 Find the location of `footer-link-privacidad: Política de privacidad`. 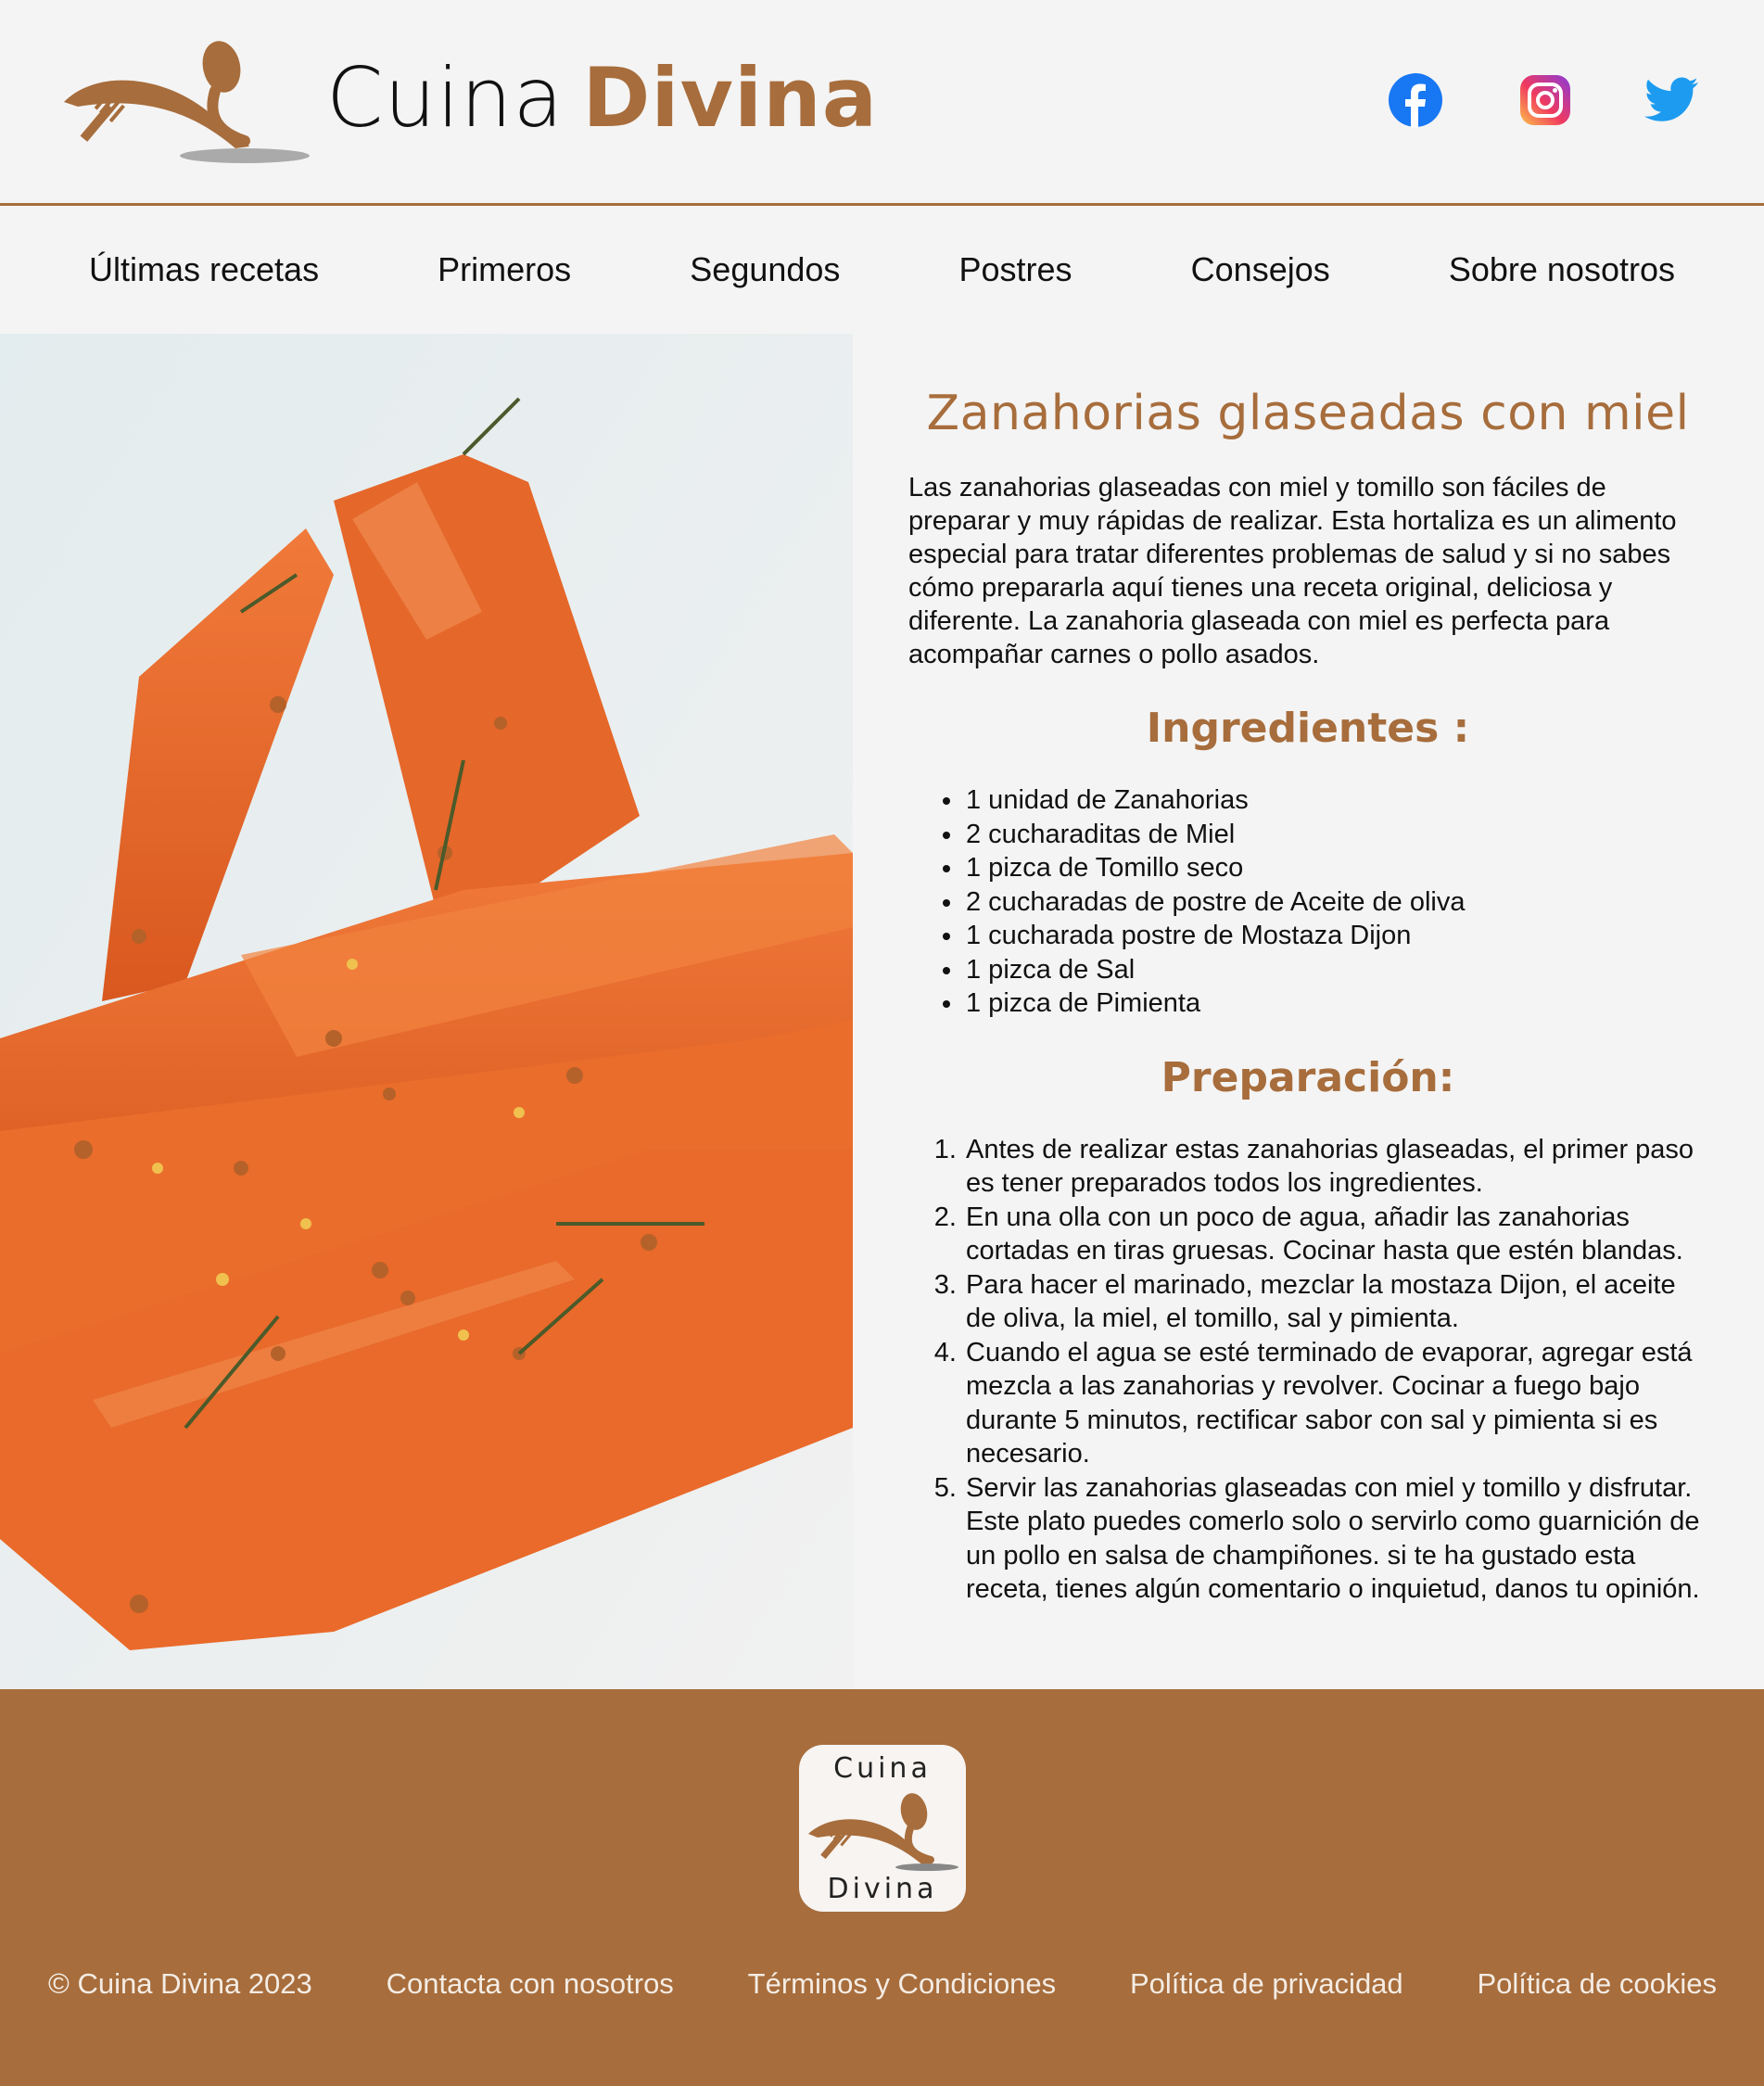

footer-link-privacidad: Política de privacidad is located at coordinates (1266, 1984).